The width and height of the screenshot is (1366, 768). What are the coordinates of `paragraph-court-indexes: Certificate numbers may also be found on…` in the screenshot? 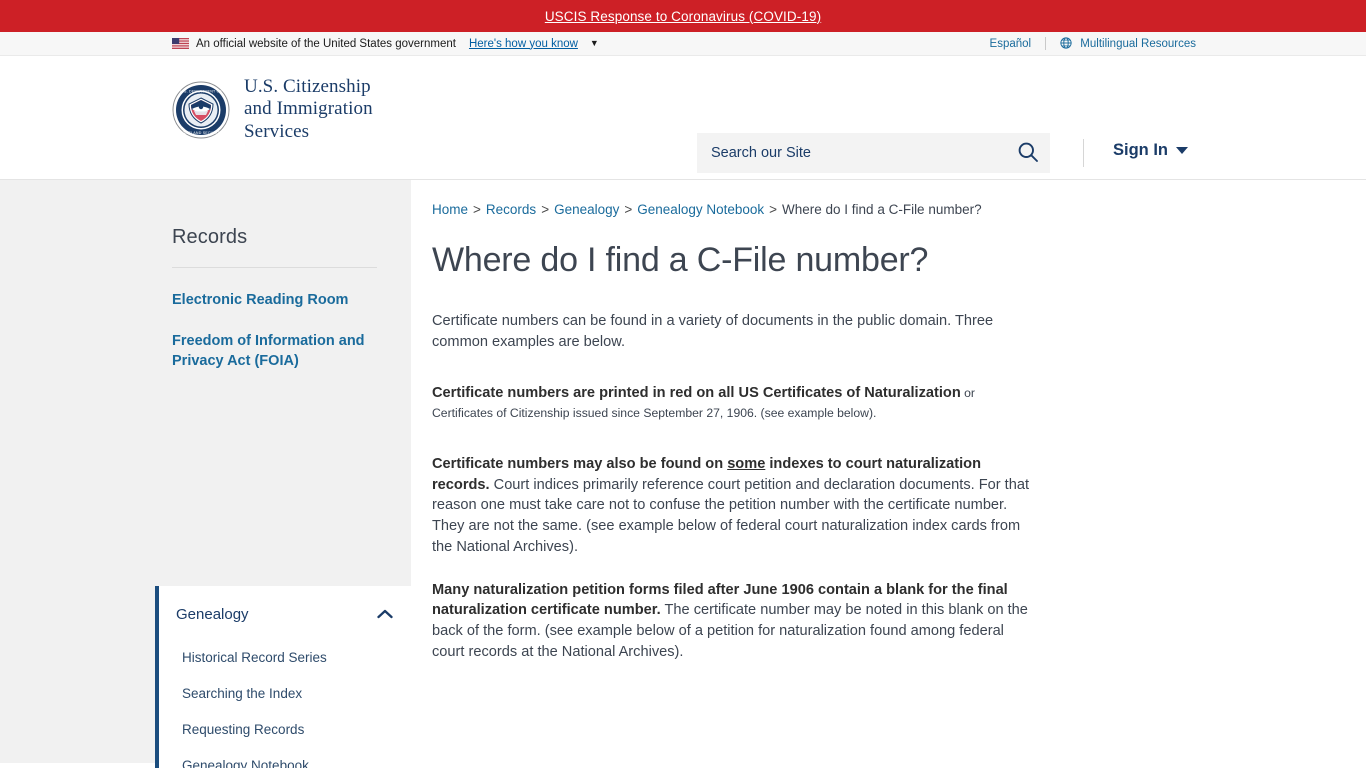 It's located at (733, 506).